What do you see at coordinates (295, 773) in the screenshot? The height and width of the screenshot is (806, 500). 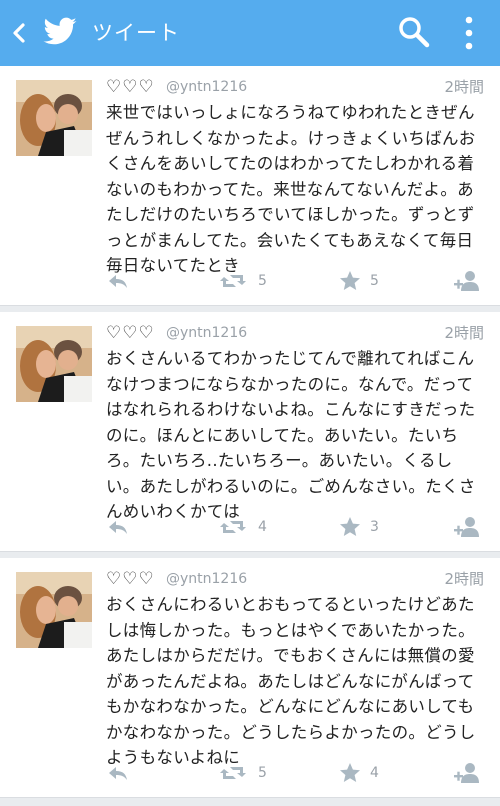 I see `tweet-actions: 5 4` at bounding box center [295, 773].